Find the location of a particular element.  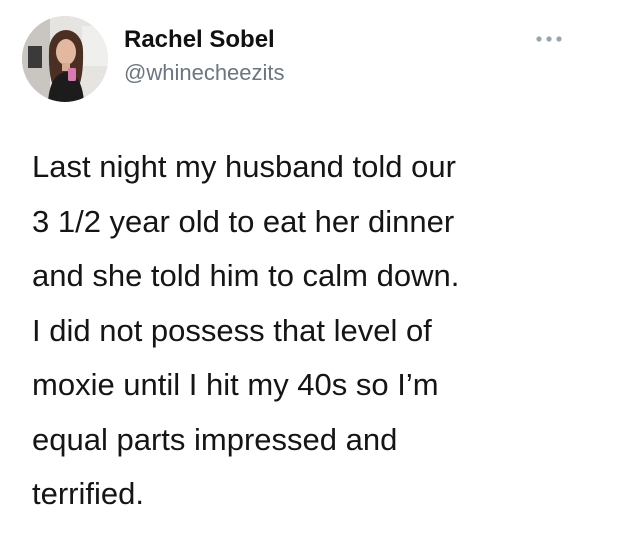

tweet-text-line: moxie until I hit my 40s so I’m is located at coordinates (235, 384).